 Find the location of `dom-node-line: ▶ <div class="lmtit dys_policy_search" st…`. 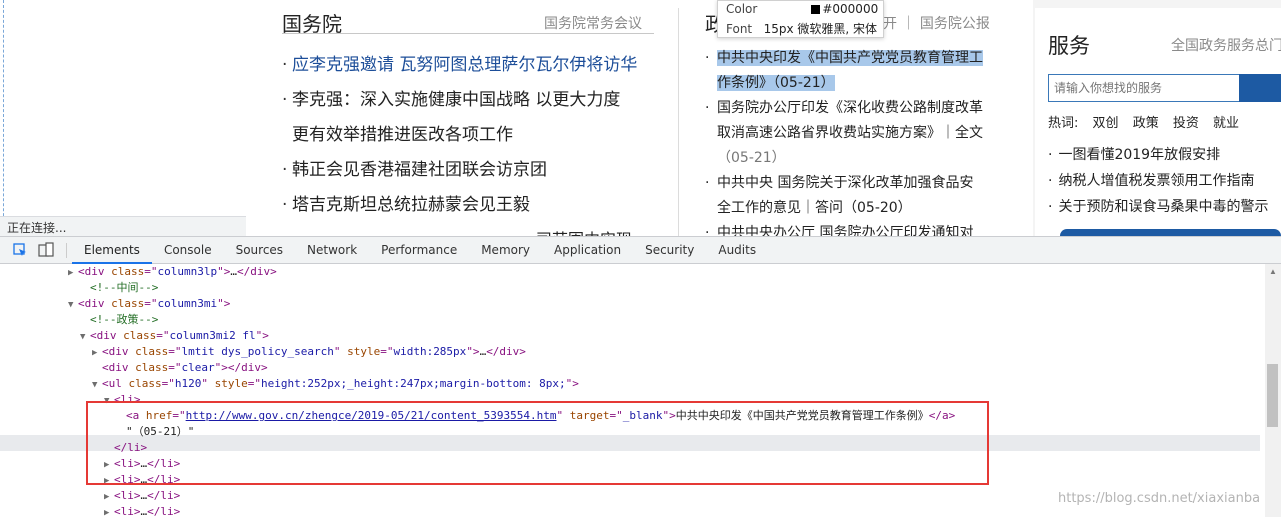

dom-node-line: ▶ <div class="lmtit dys_policy_search" st… is located at coordinates (309, 352).